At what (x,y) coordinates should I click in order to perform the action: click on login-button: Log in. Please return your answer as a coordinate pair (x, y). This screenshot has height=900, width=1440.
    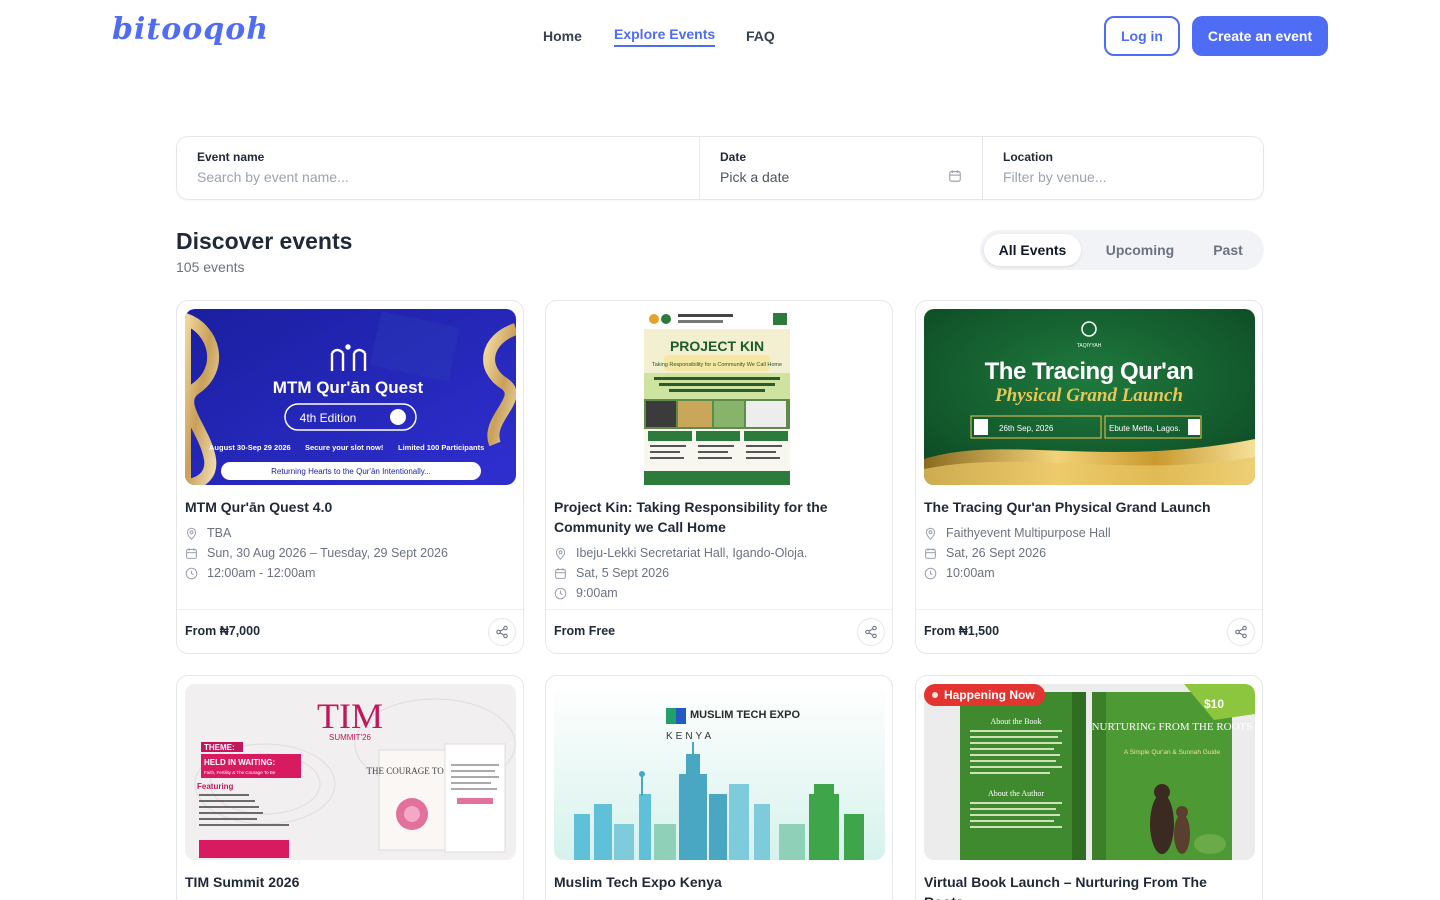
    Looking at the image, I should click on (1142, 36).